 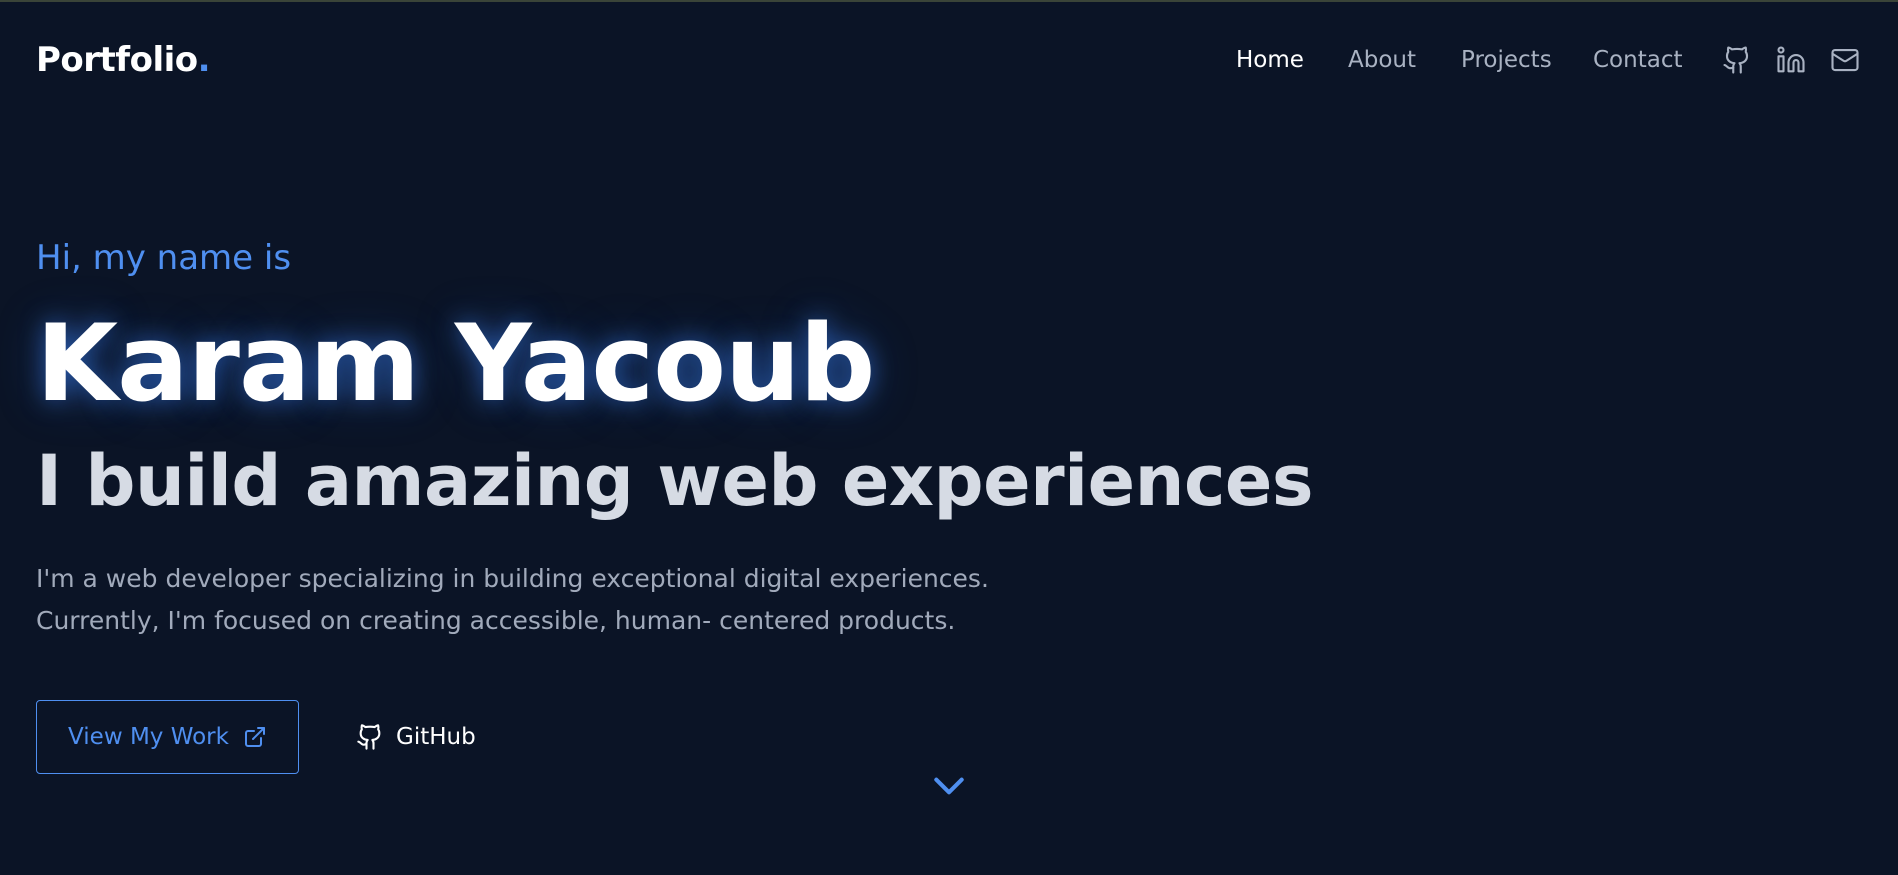 I want to click on github-button-label: GitHub, so click(x=436, y=737).